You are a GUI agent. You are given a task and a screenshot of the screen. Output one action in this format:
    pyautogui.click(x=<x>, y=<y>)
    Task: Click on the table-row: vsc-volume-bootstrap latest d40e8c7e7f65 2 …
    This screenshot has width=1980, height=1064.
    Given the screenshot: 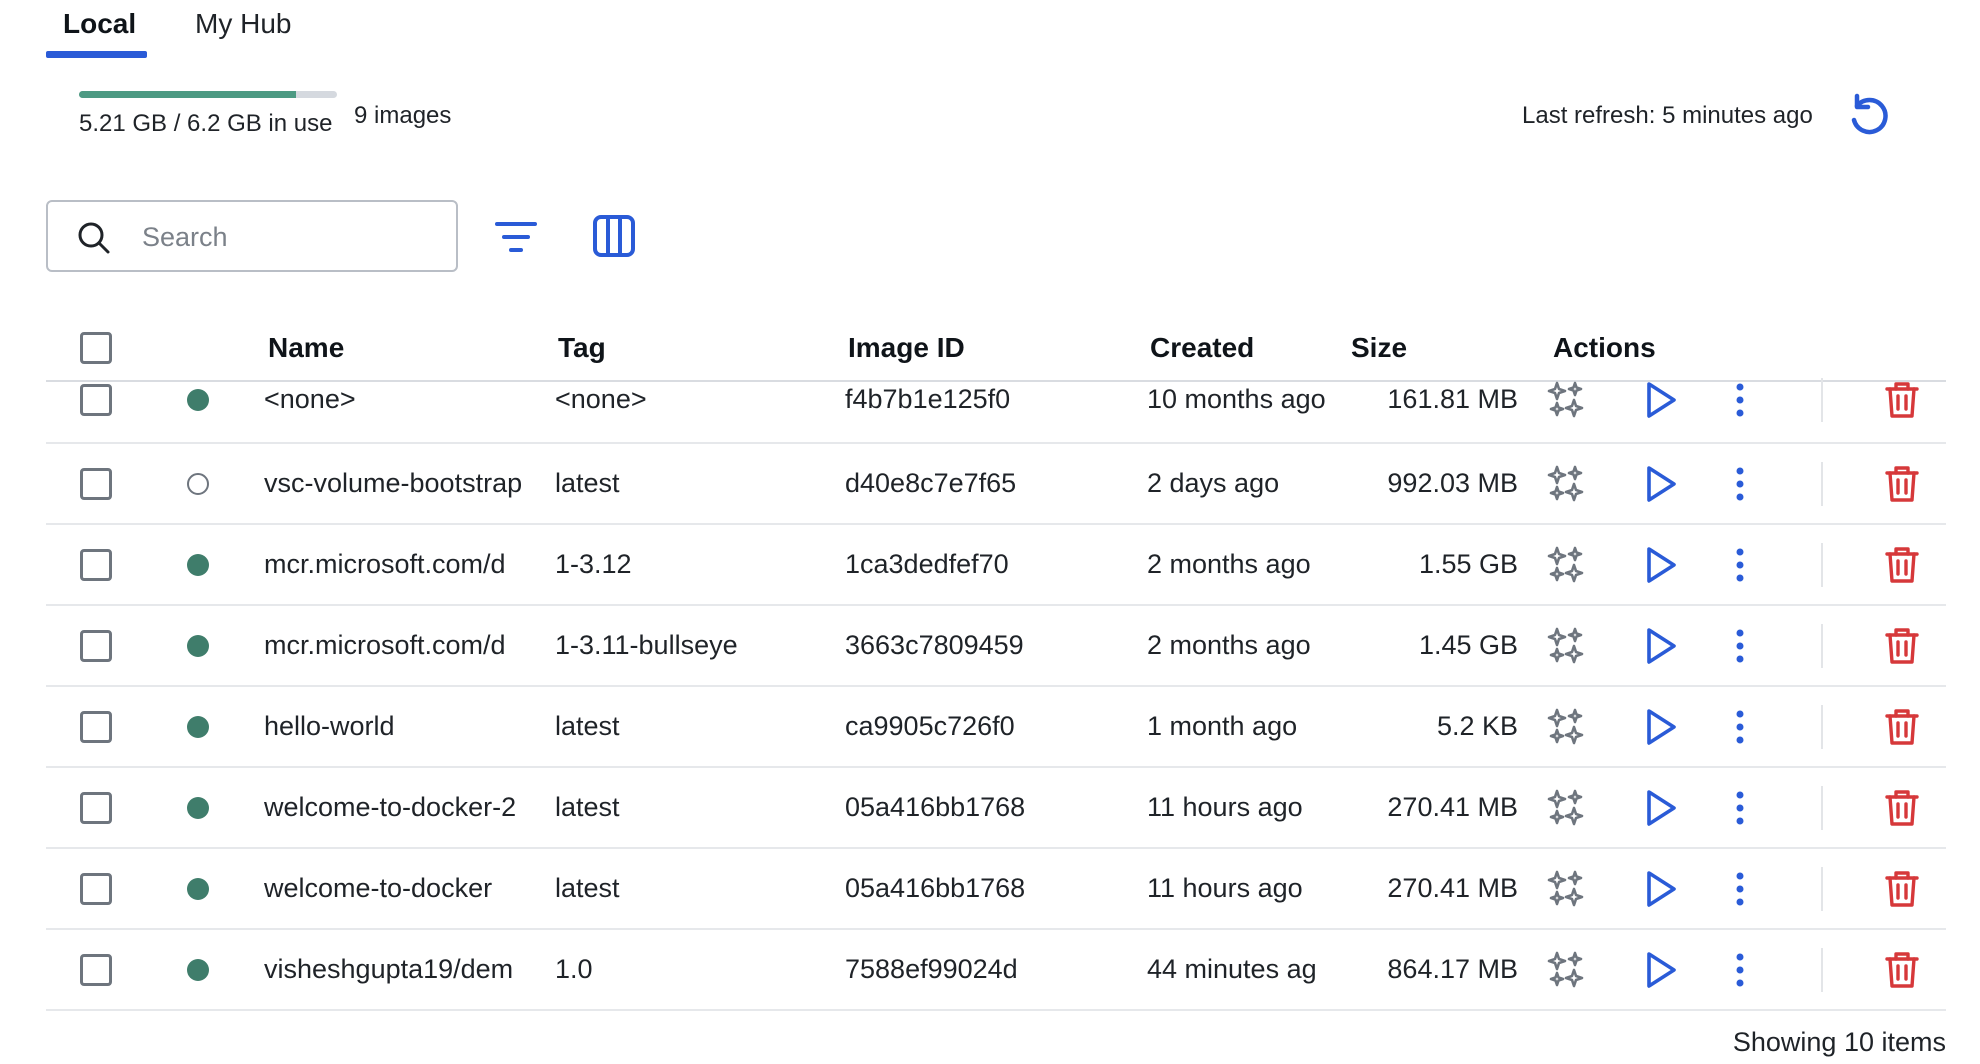 What is the action you would take?
    pyautogui.click(x=996, y=483)
    